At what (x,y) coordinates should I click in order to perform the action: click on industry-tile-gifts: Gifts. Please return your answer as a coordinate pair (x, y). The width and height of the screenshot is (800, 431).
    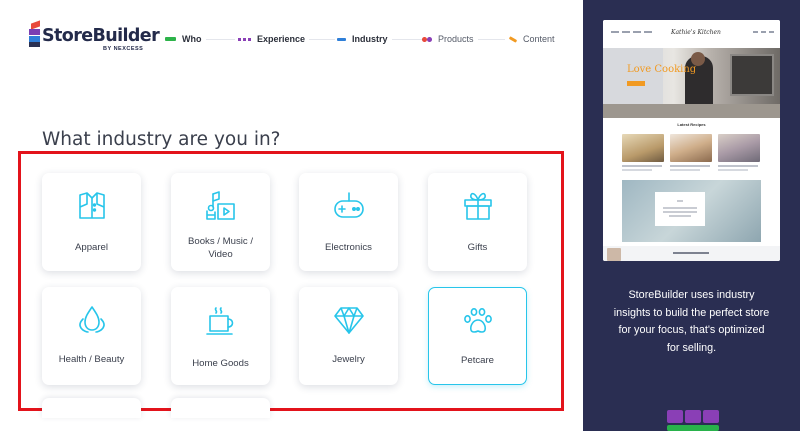
    Looking at the image, I should click on (477, 222).